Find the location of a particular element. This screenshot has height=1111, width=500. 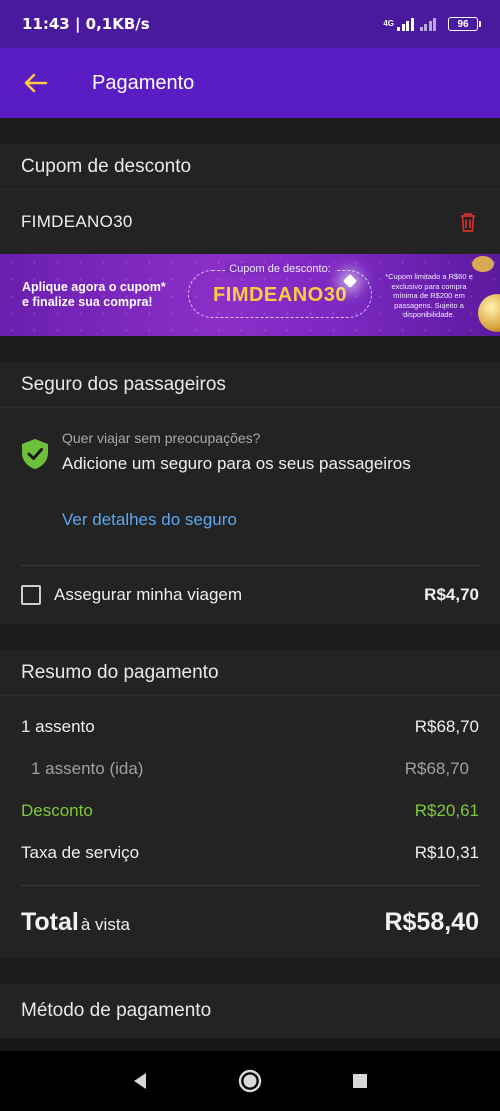

status-icons: 4G 96 is located at coordinates (432, 24).